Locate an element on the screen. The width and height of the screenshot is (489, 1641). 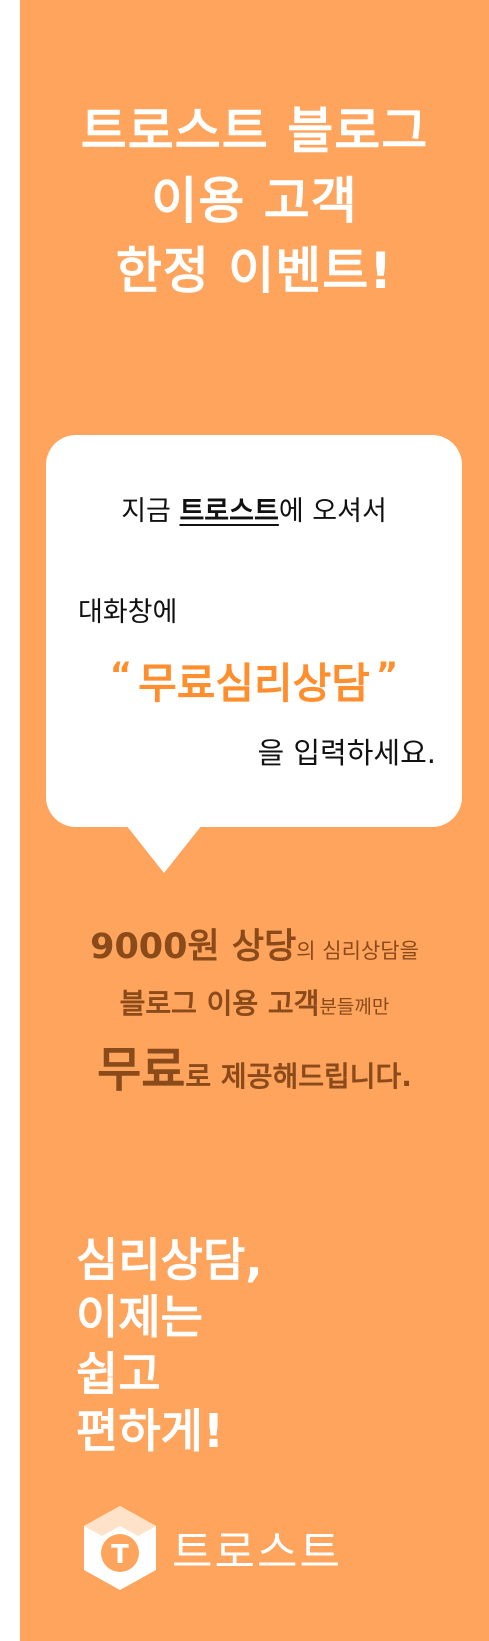
headline: 트로스트 블로그 이용 고객 한정 이벤트! is located at coordinates (254, 201).